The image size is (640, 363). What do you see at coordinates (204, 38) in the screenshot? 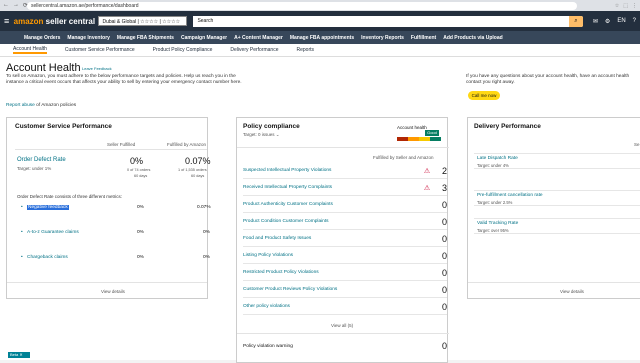
I see `nav-campaign-manager: Campaign Manager` at bounding box center [204, 38].